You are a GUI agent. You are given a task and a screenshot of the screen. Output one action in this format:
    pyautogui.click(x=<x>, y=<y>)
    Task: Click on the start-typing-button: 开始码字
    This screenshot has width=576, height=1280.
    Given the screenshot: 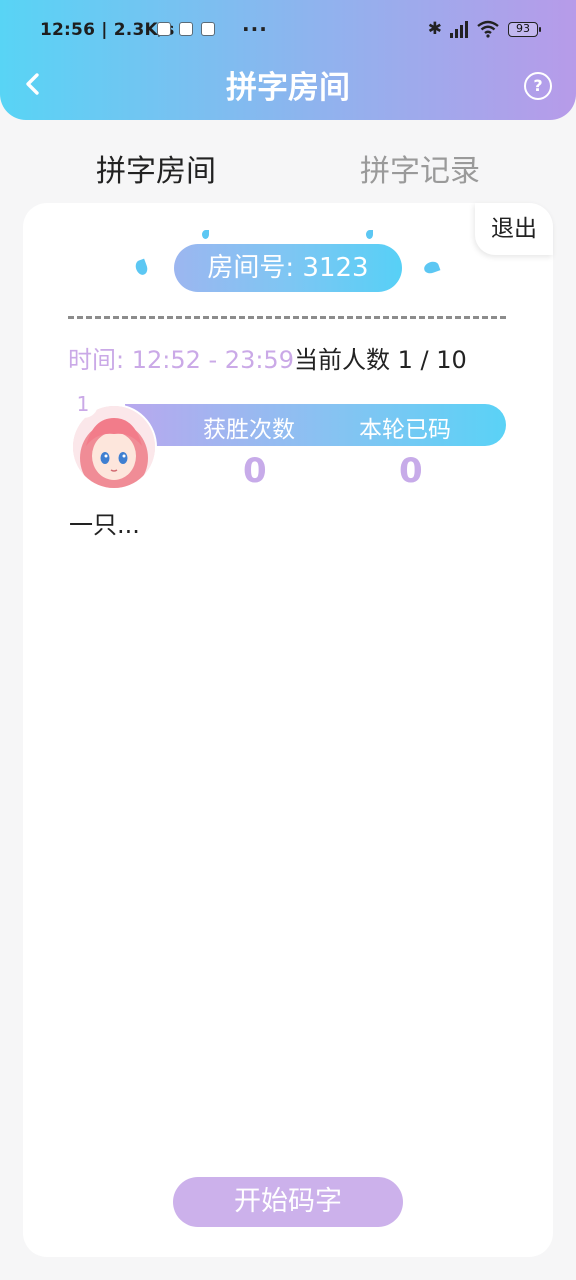 What is the action you would take?
    pyautogui.click(x=288, y=1202)
    